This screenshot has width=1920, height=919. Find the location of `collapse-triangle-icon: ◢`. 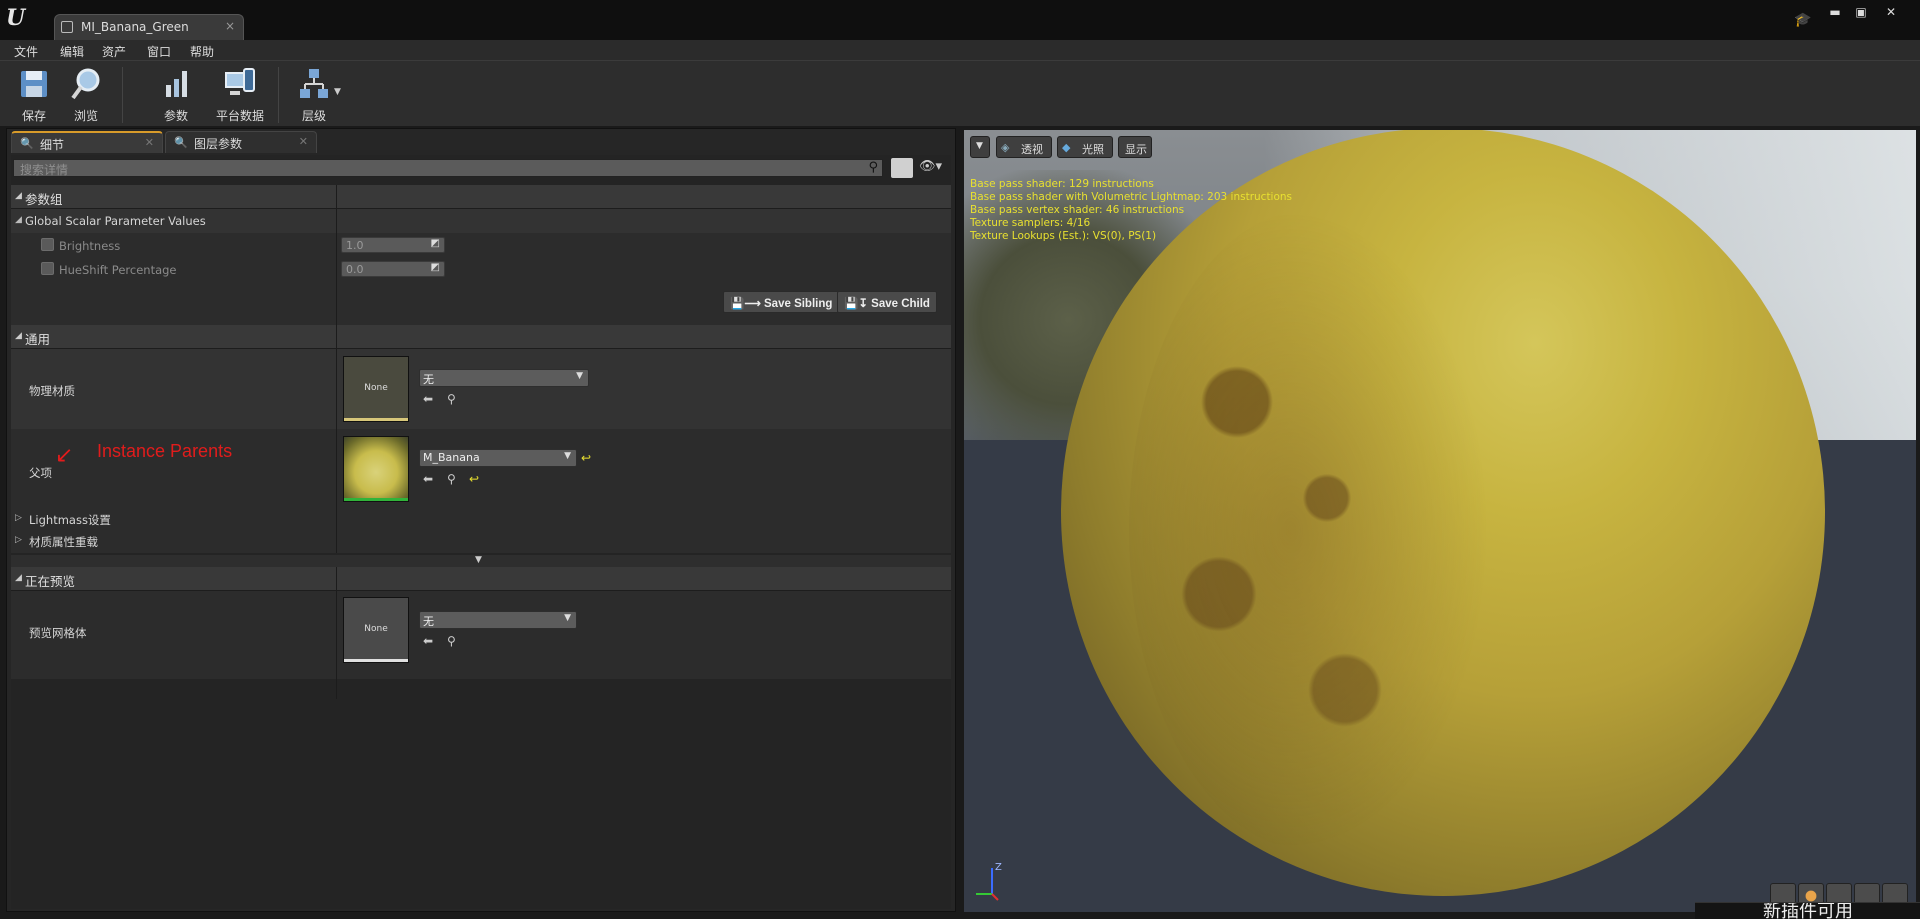

collapse-triangle-icon: ◢ is located at coordinates (18, 220).